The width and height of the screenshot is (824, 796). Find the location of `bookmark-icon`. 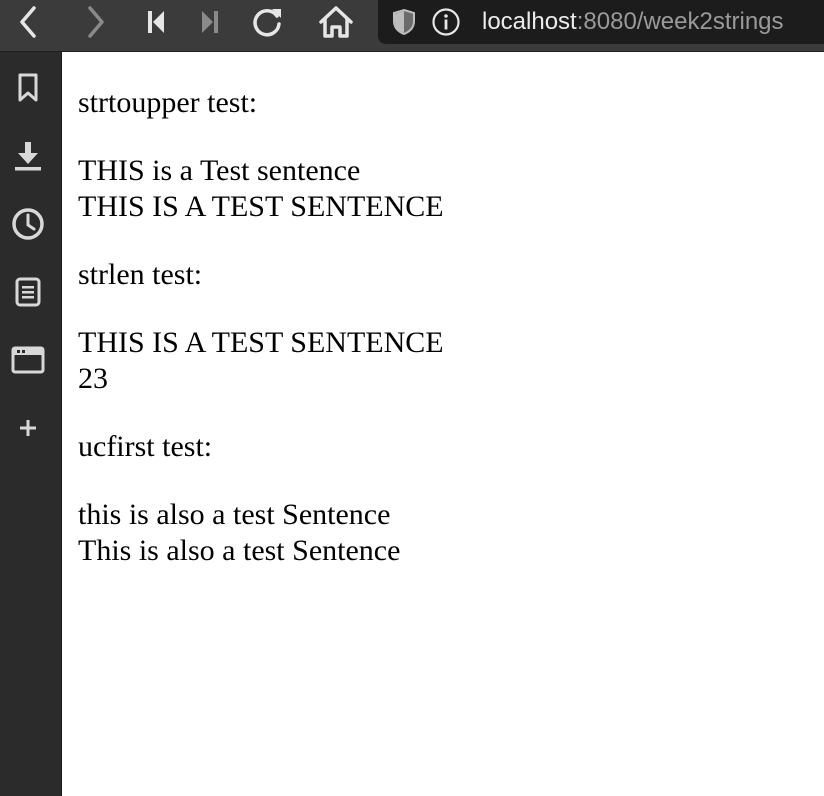

bookmark-icon is located at coordinates (28, 87).